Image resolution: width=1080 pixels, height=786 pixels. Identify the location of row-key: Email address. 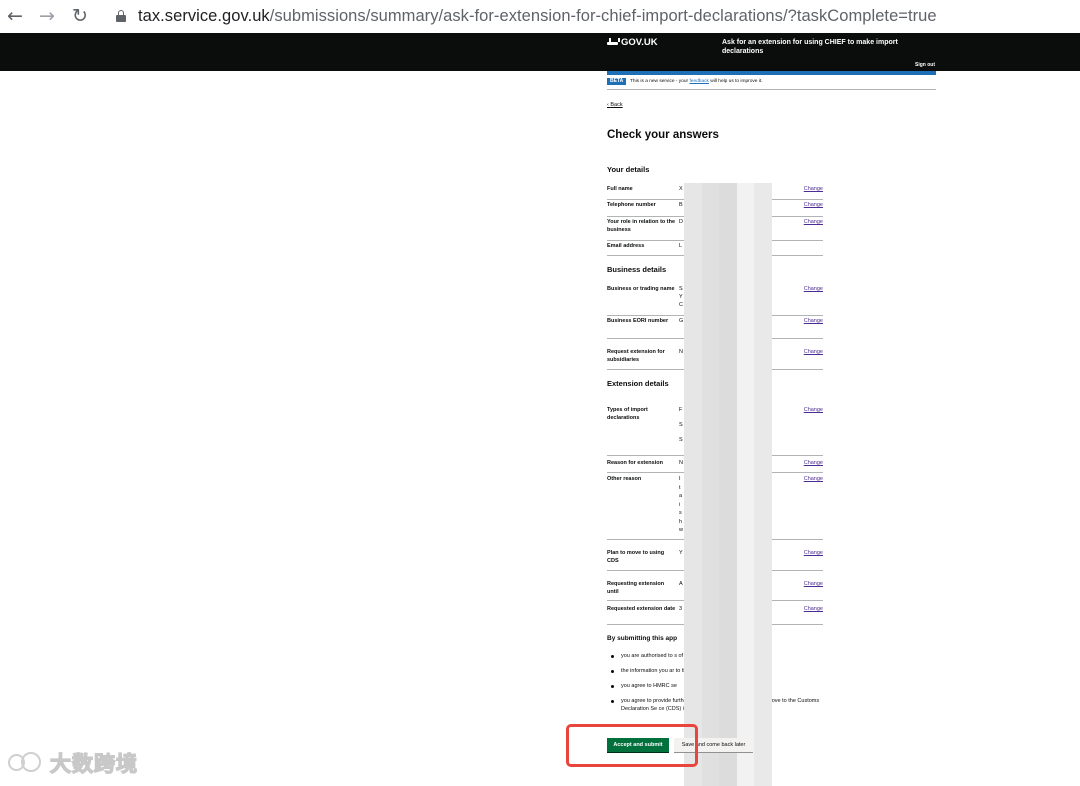
(626, 246).